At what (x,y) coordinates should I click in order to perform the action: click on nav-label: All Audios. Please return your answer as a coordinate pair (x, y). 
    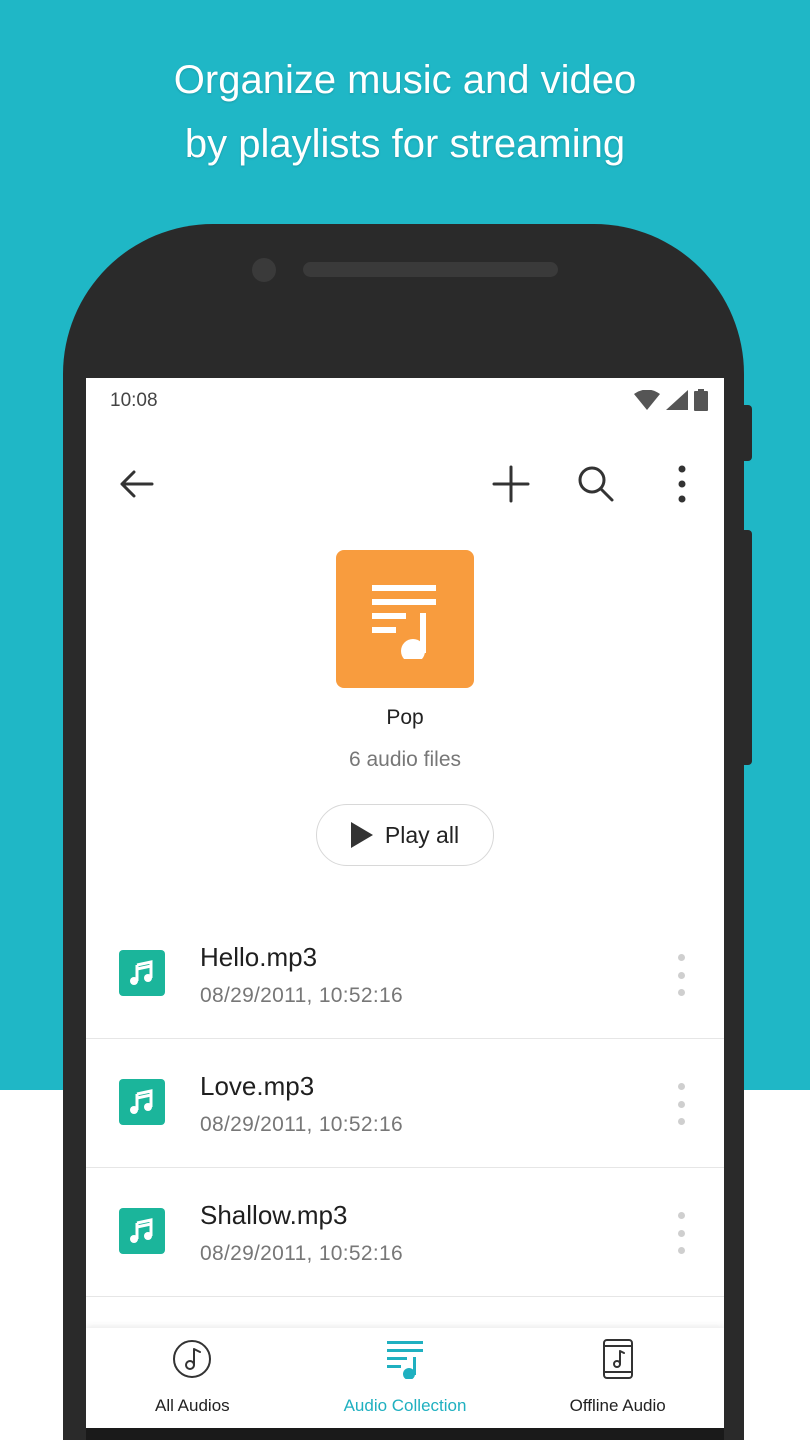
    Looking at the image, I should click on (192, 1405).